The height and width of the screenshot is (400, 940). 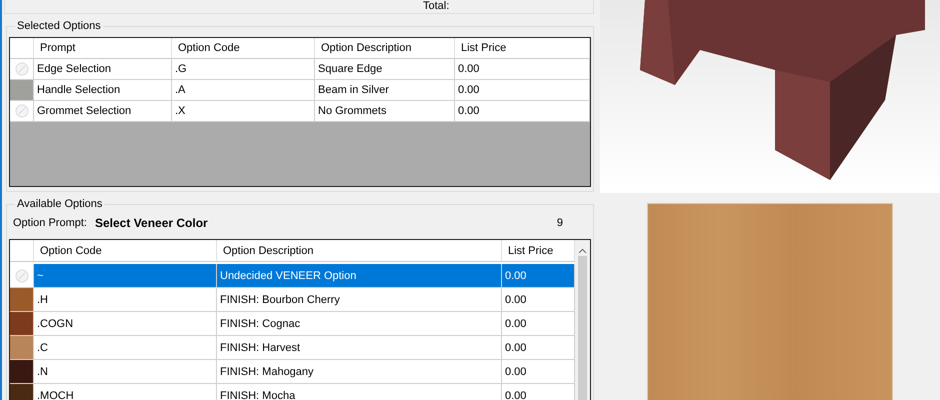 I want to click on table-cell: Grommet Selection, so click(x=103, y=111).